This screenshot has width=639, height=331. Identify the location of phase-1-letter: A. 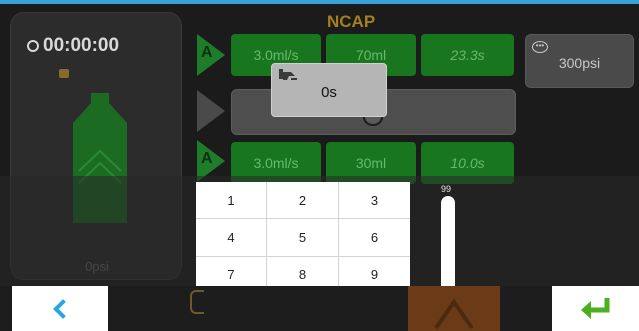
(207, 52).